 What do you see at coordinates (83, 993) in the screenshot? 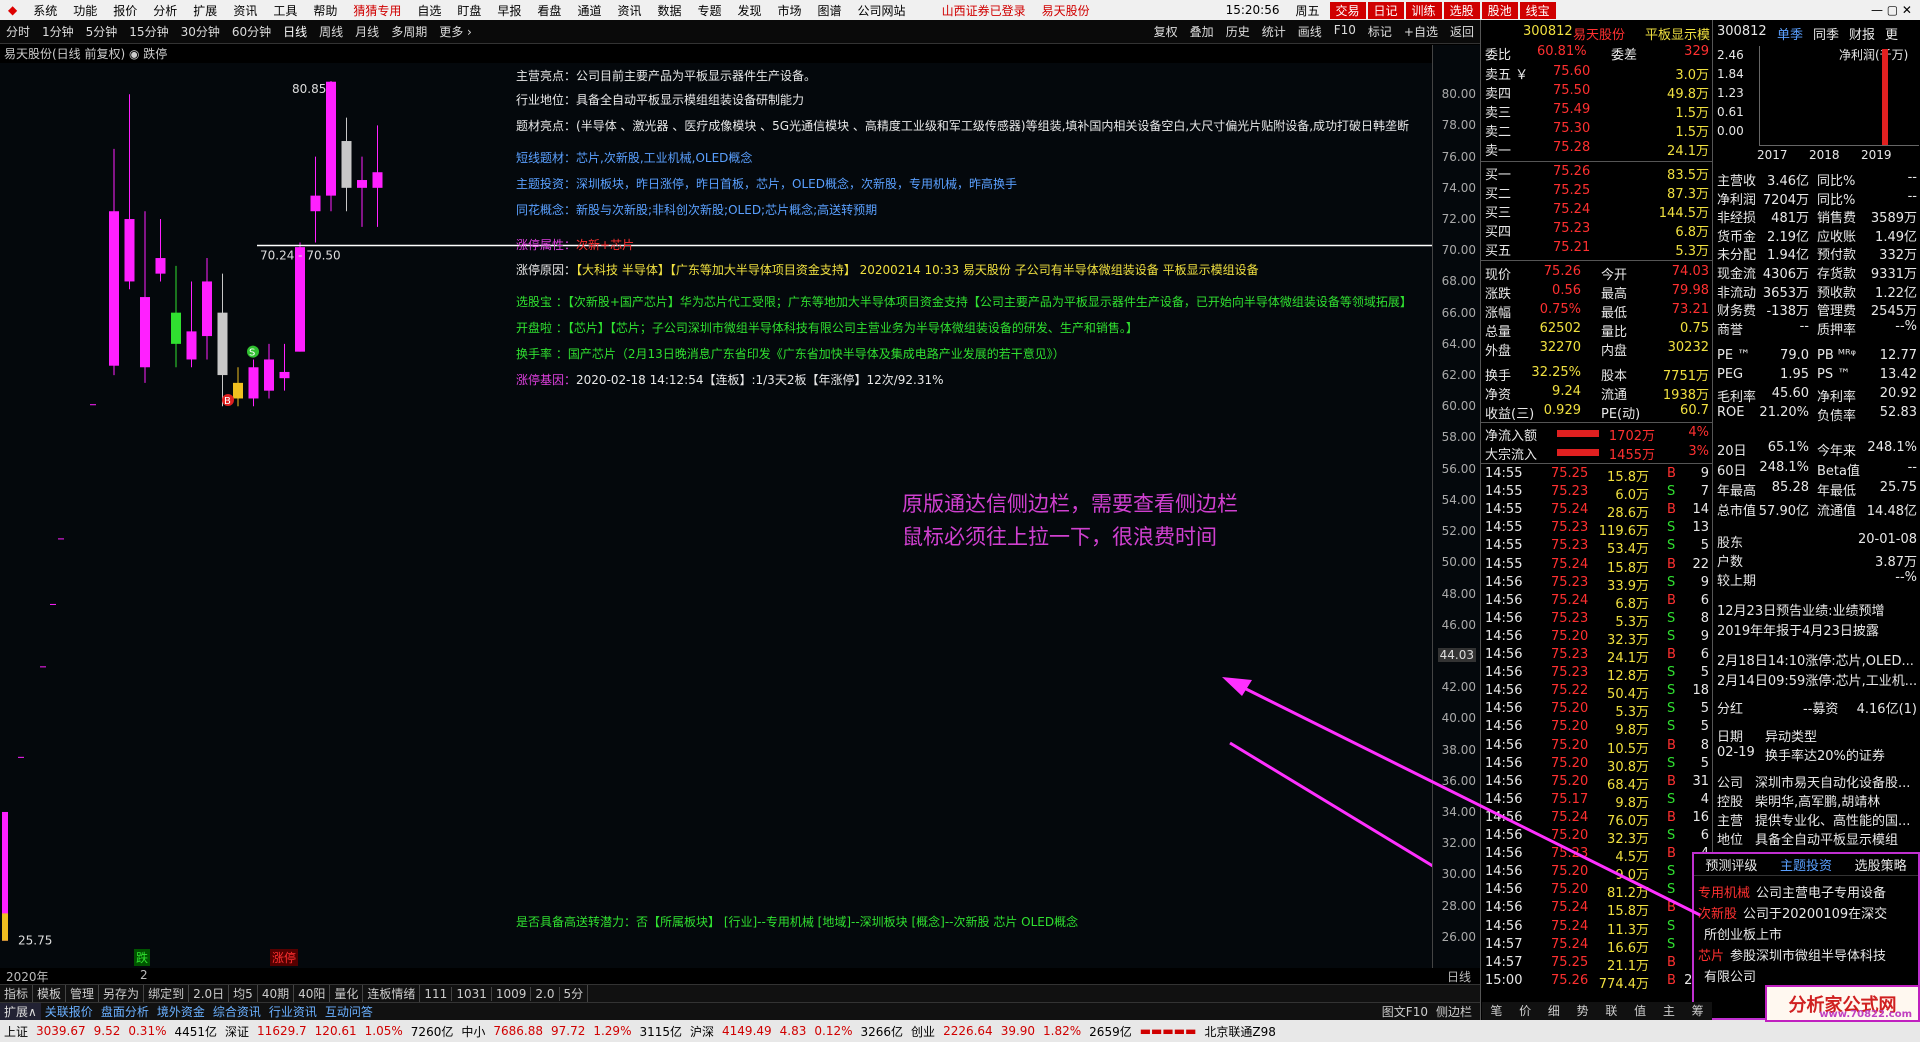
I see `indicator-tab-2: 管理` at bounding box center [83, 993].